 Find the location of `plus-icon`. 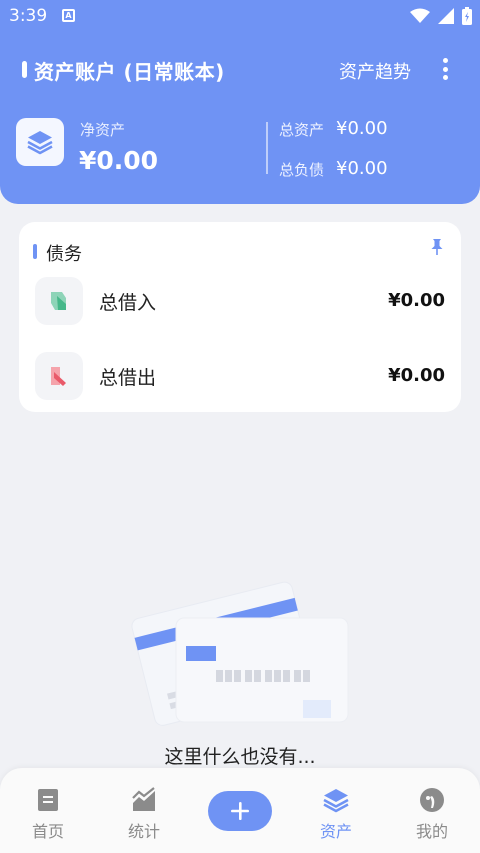

plus-icon is located at coordinates (240, 811).